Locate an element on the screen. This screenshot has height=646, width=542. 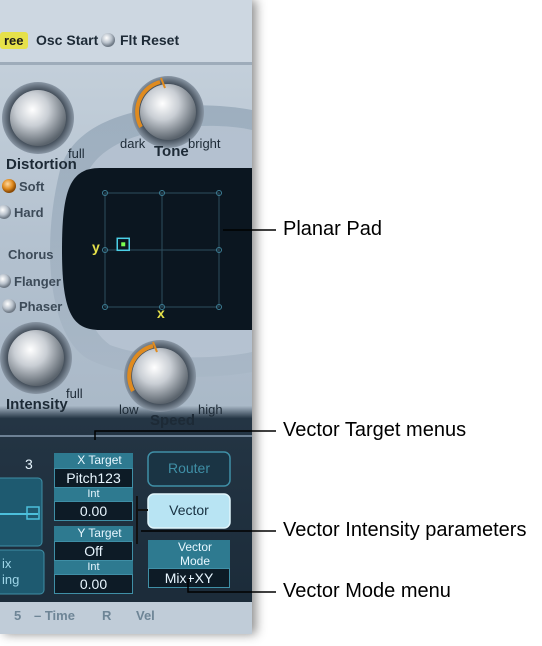
tone-dark-label: dark is located at coordinates (133, 143).